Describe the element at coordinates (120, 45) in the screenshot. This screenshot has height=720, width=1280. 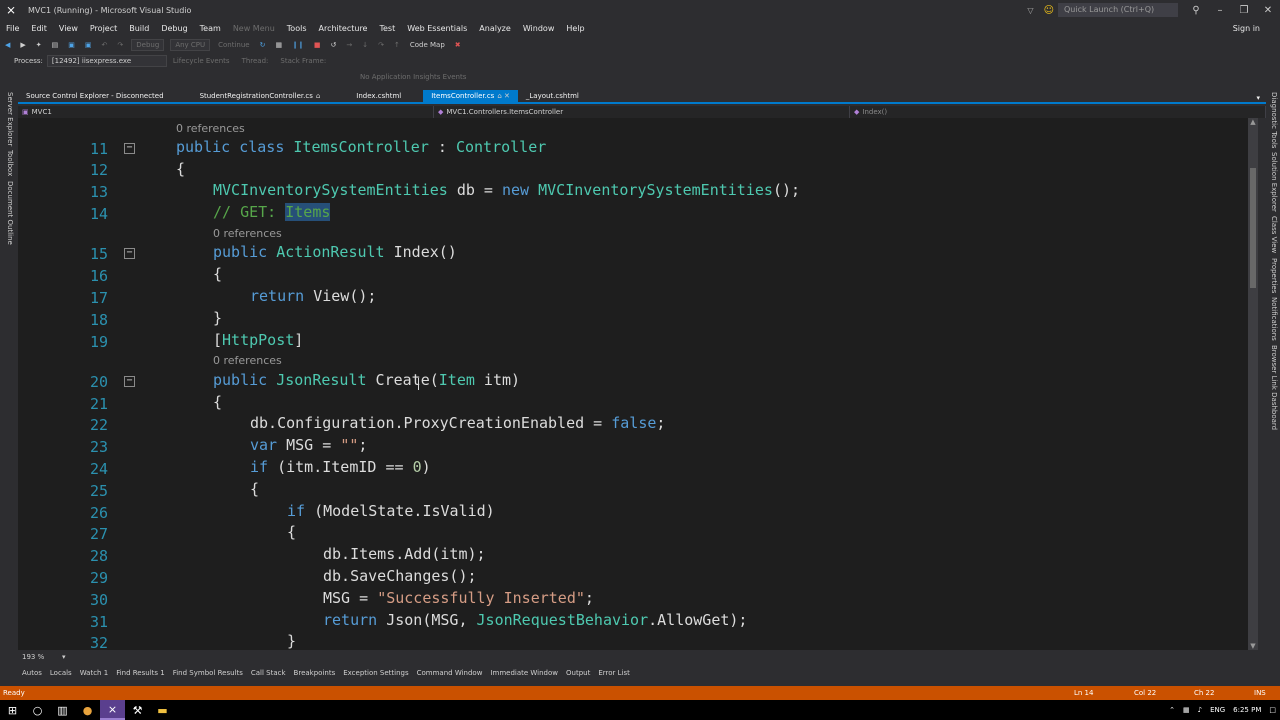
I see `redo-icon: ↷` at that location.